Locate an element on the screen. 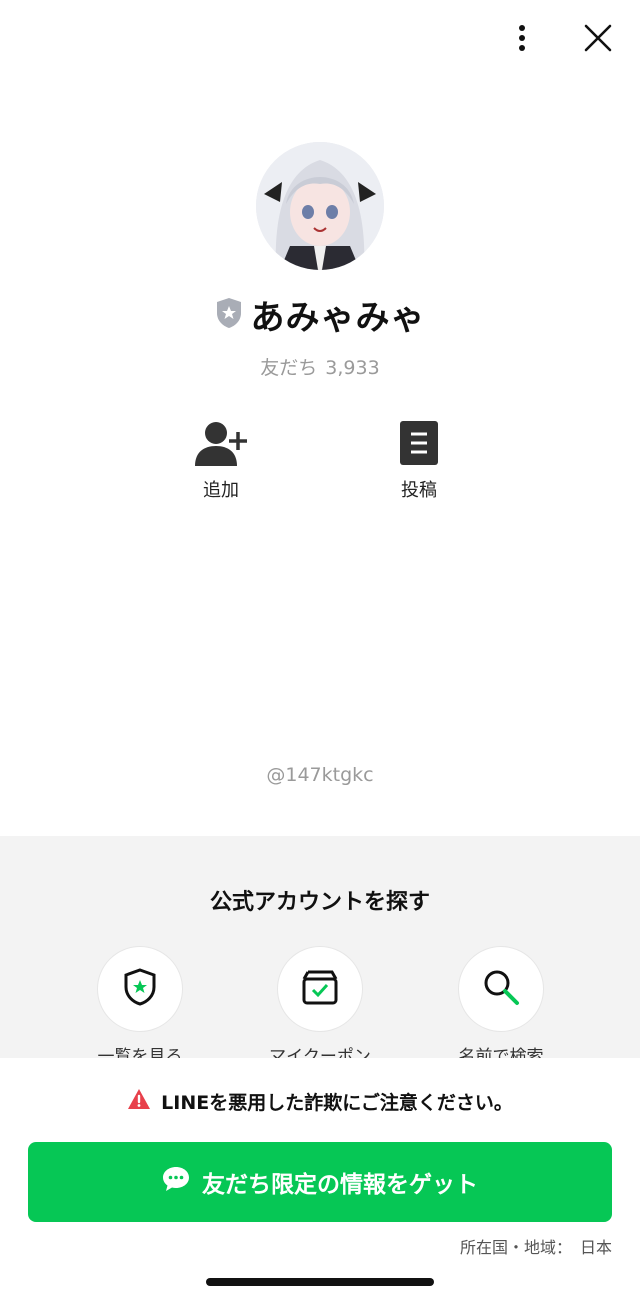 The width and height of the screenshot is (640, 1300). my-coupon-button: マイクーポン is located at coordinates (320, 1006).